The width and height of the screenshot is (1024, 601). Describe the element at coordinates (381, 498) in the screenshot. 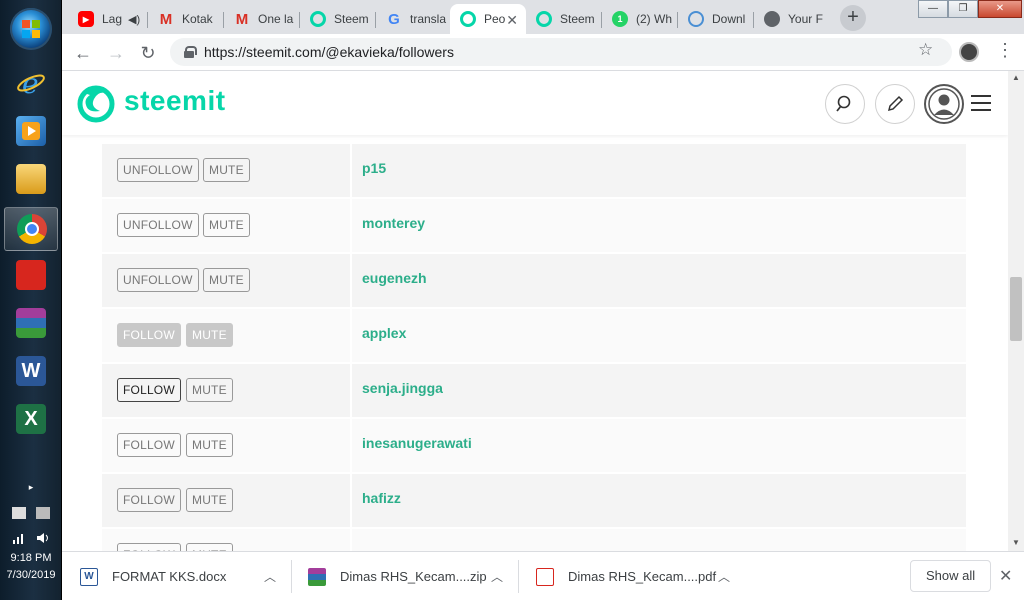

I see `follower-username-link: hafizz` at that location.